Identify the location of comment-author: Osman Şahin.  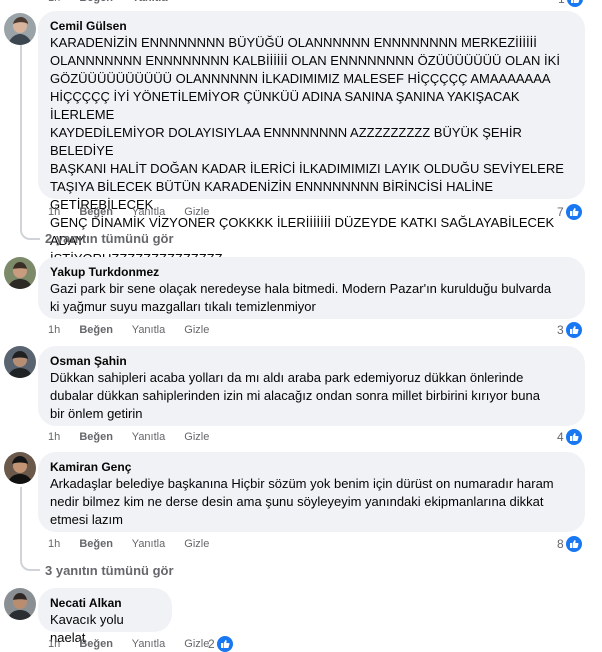
(311, 361).